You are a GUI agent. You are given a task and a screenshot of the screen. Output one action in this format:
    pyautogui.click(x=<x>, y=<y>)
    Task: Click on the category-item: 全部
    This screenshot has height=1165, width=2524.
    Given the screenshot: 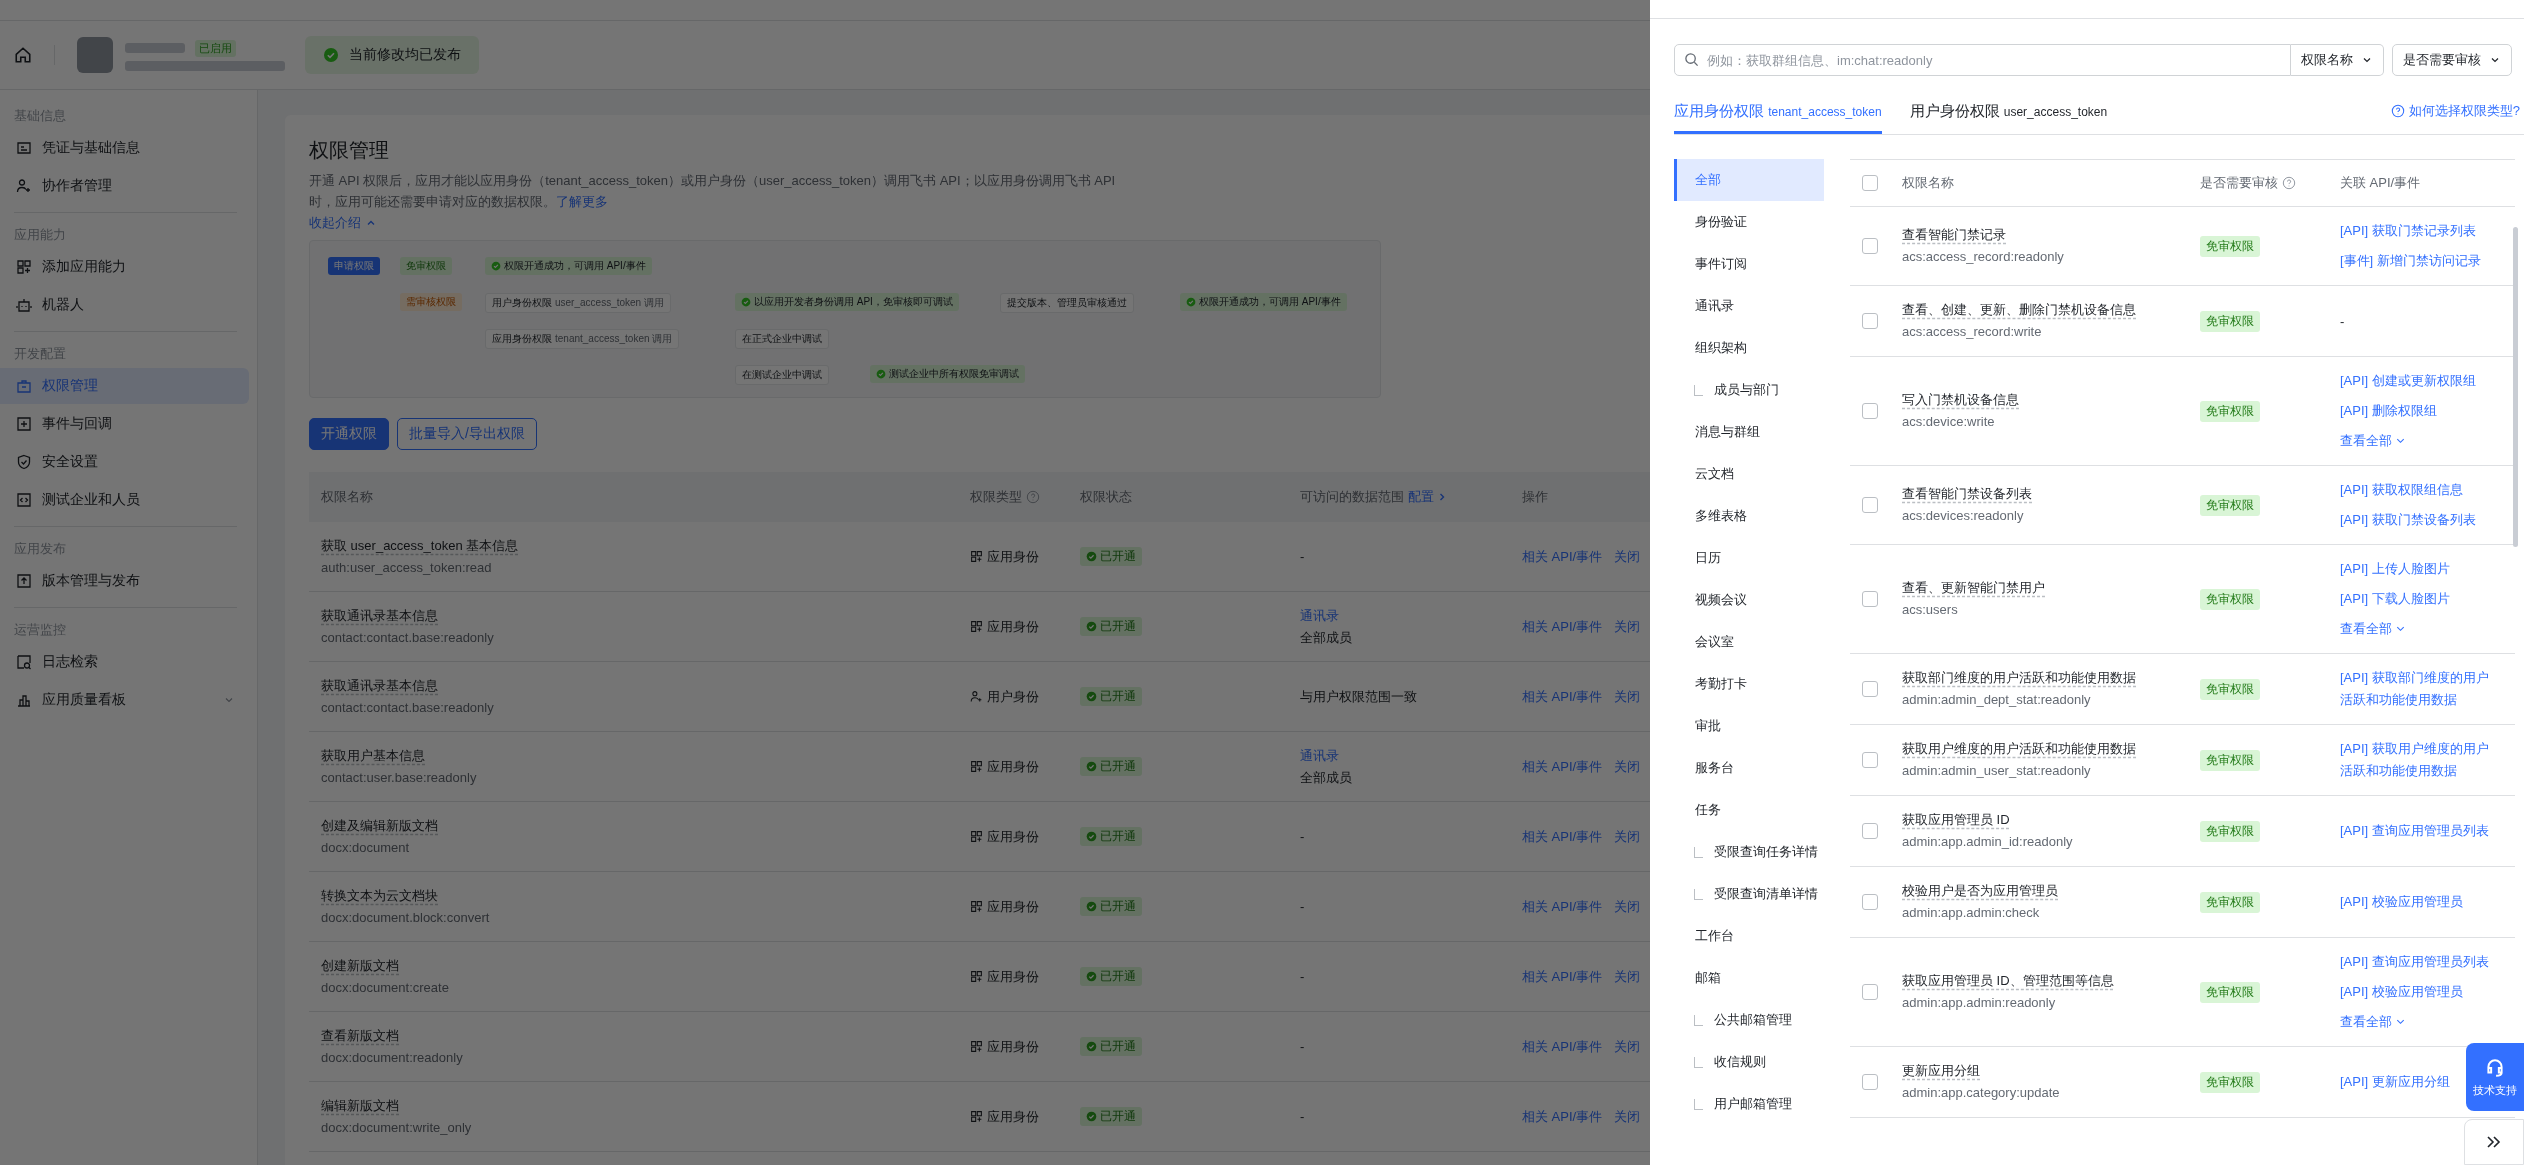 What is the action you would take?
    pyautogui.click(x=1749, y=180)
    